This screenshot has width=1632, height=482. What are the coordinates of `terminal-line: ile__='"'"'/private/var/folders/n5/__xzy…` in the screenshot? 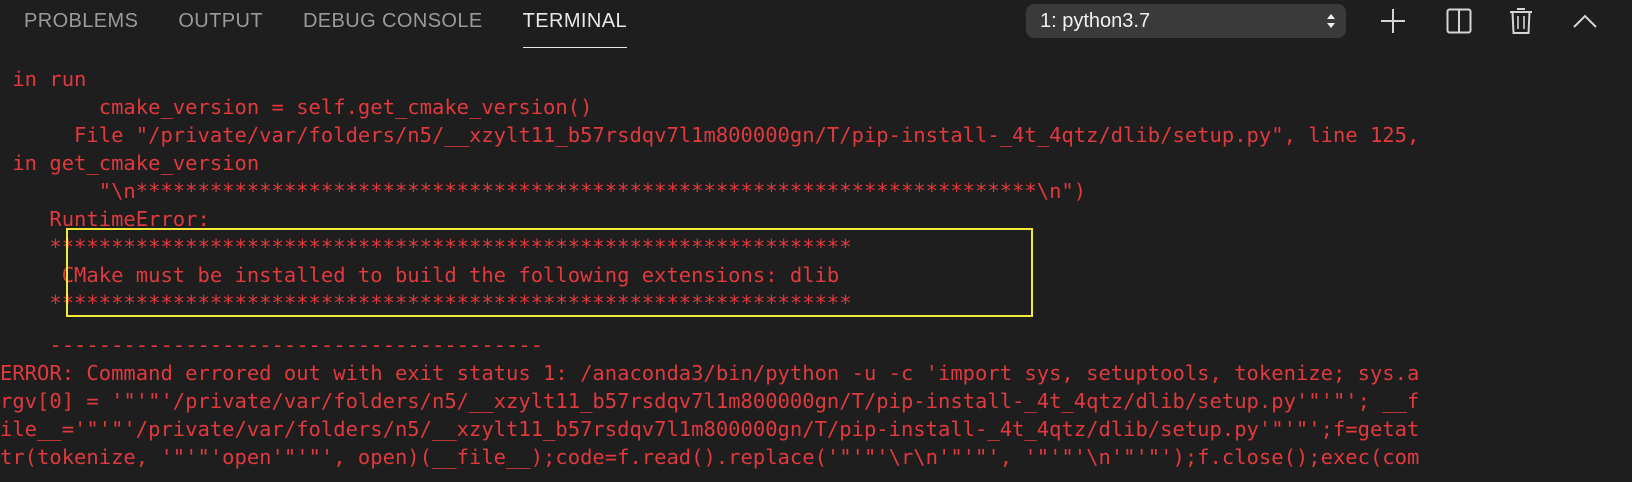 It's located at (710, 429).